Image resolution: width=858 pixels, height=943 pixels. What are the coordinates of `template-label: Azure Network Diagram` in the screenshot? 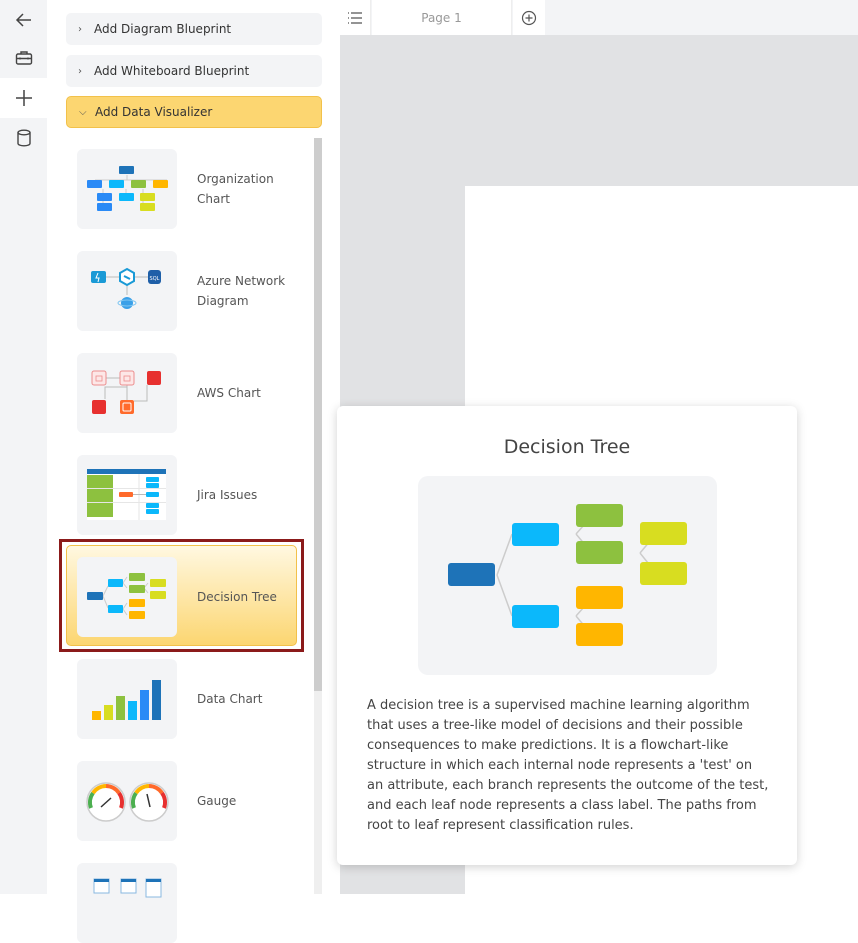 It's located at (241, 291).